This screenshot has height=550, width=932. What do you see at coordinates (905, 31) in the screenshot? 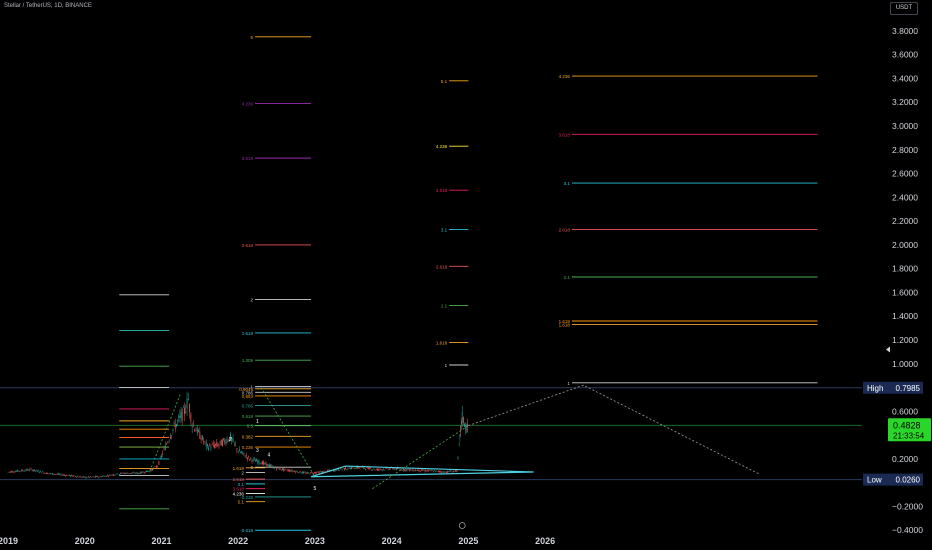
I see `y-tick-label: 3.8000` at bounding box center [905, 31].